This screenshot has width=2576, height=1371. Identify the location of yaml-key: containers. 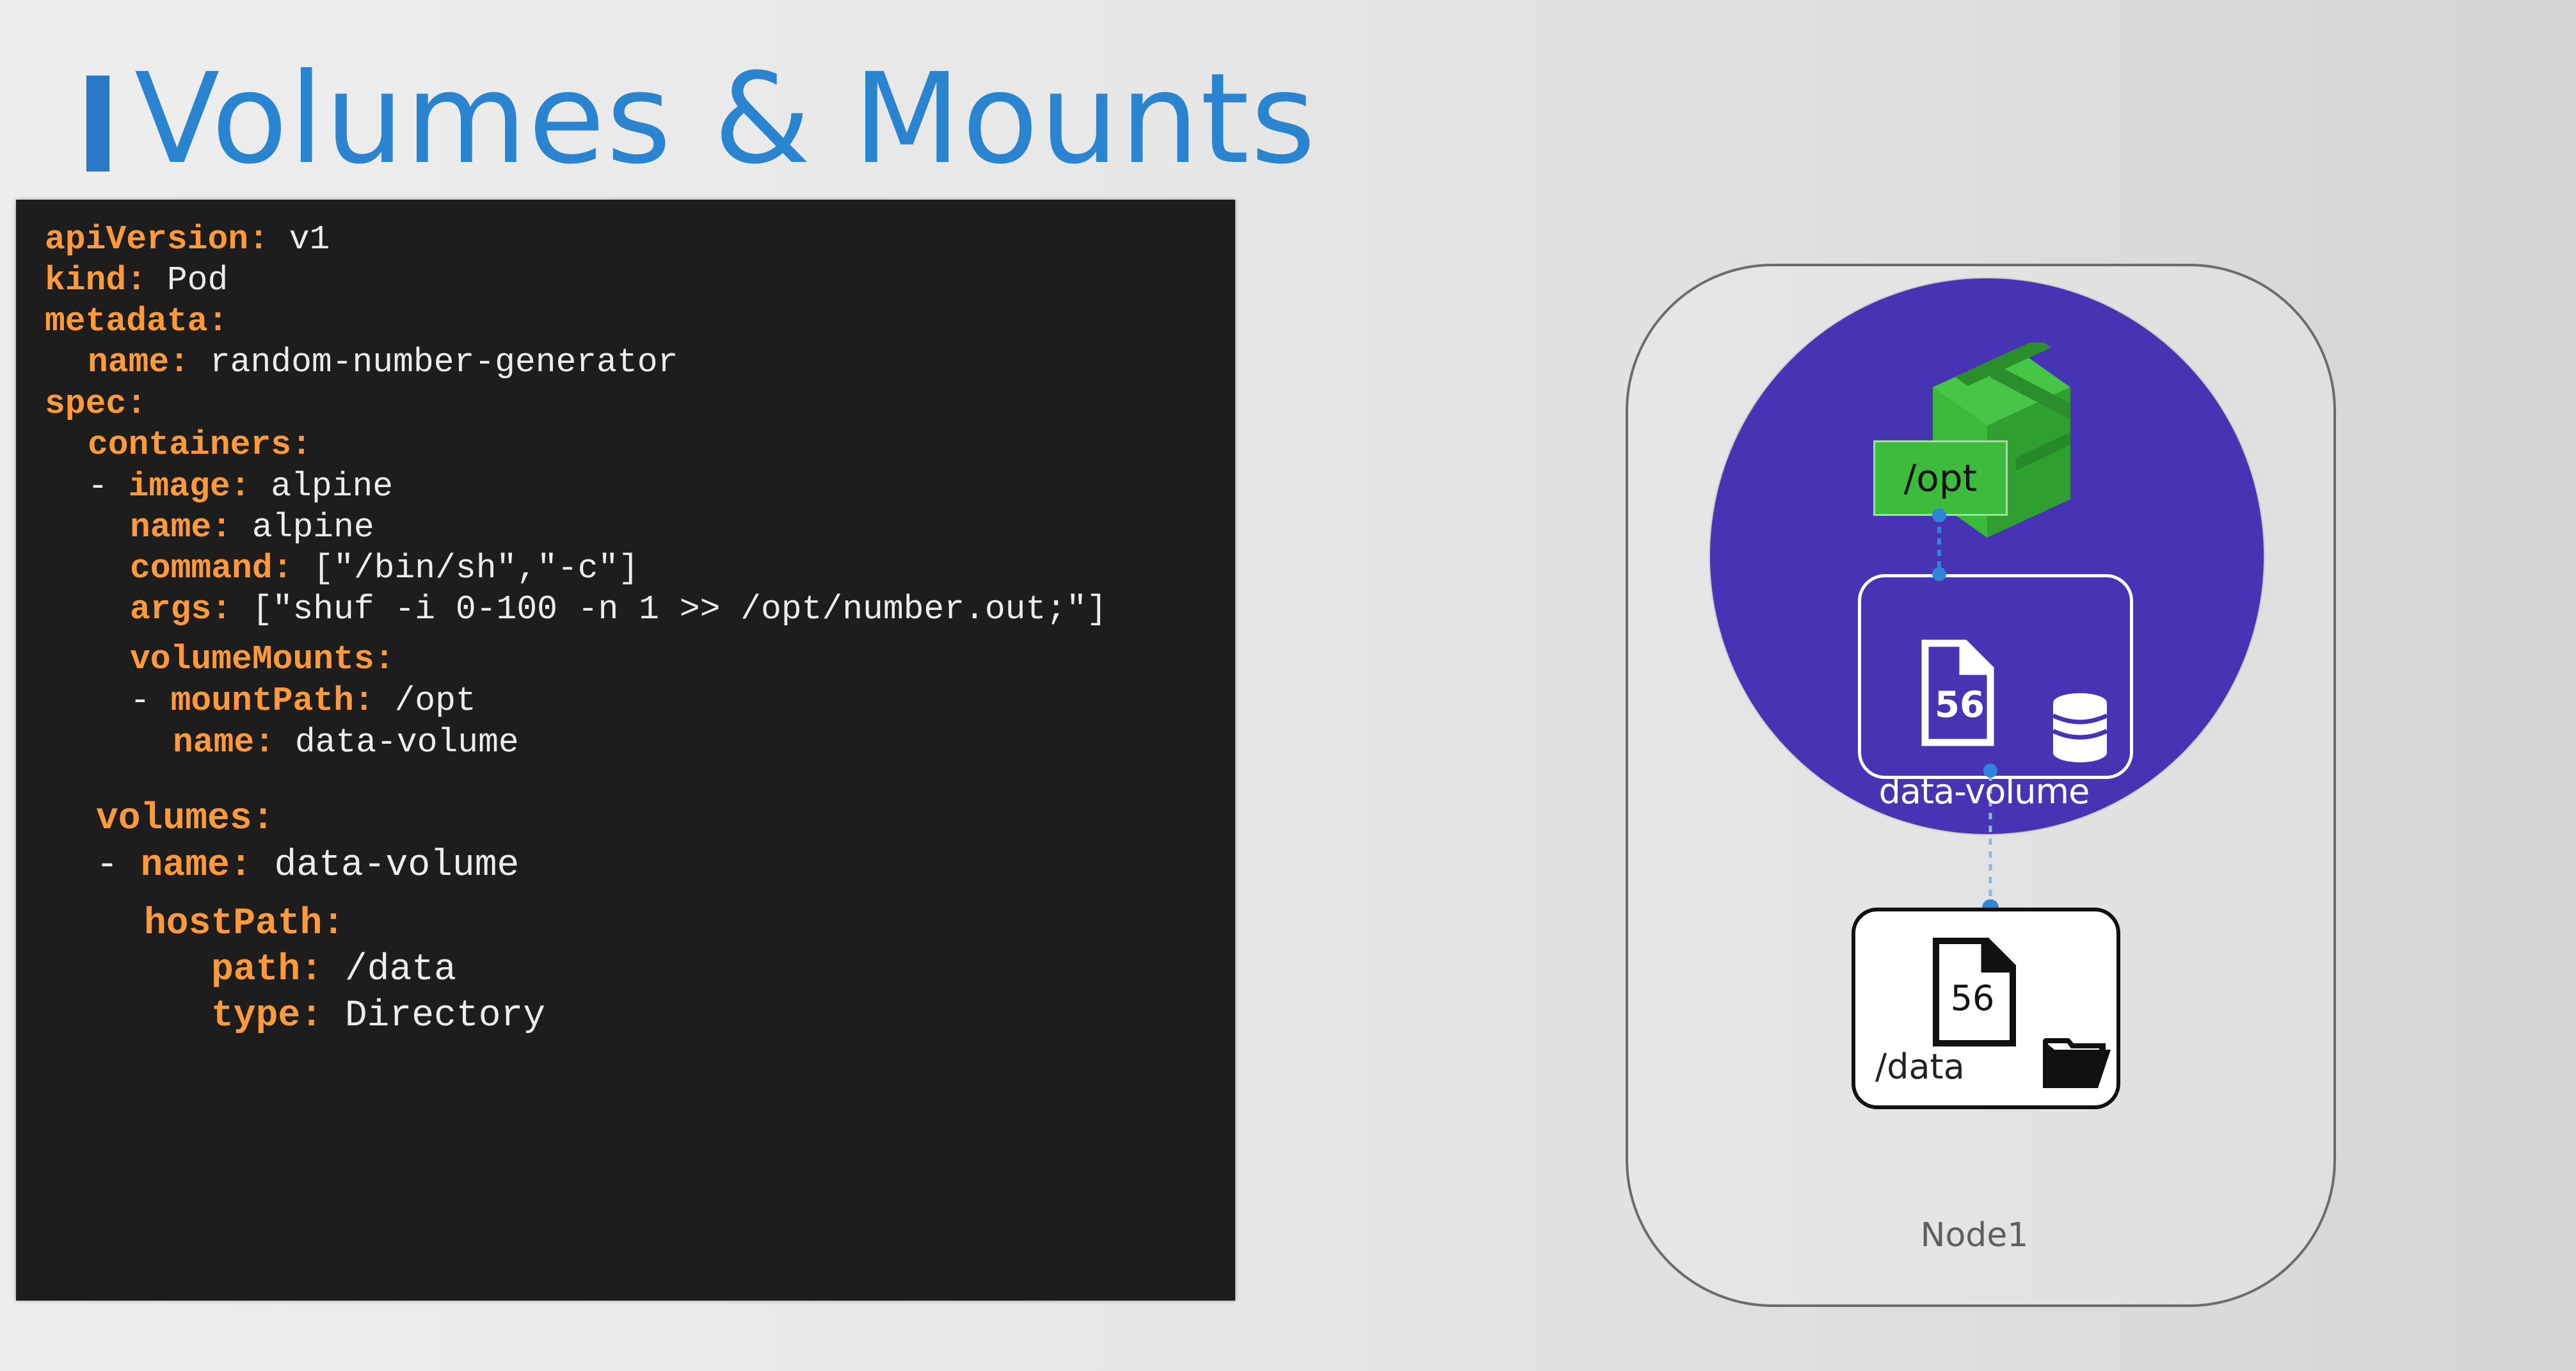
(190, 445).